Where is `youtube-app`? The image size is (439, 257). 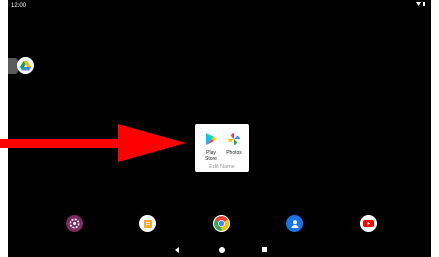
youtube-app is located at coordinates (368, 223).